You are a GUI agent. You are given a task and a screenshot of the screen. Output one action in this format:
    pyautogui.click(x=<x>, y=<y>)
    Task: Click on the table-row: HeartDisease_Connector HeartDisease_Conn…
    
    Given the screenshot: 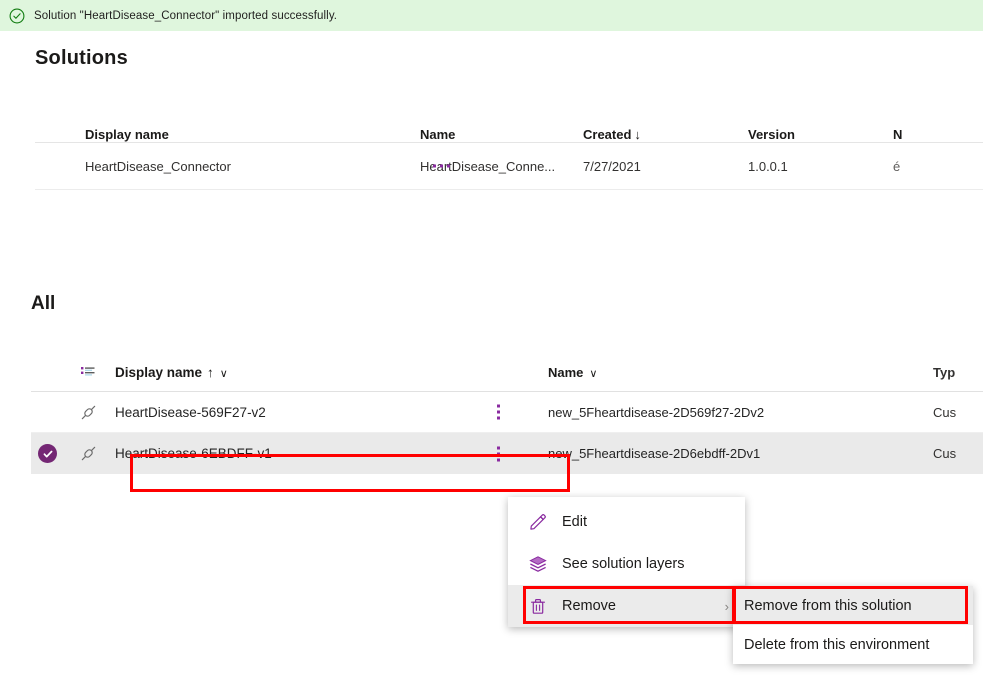 What is the action you would take?
    pyautogui.click(x=509, y=166)
    